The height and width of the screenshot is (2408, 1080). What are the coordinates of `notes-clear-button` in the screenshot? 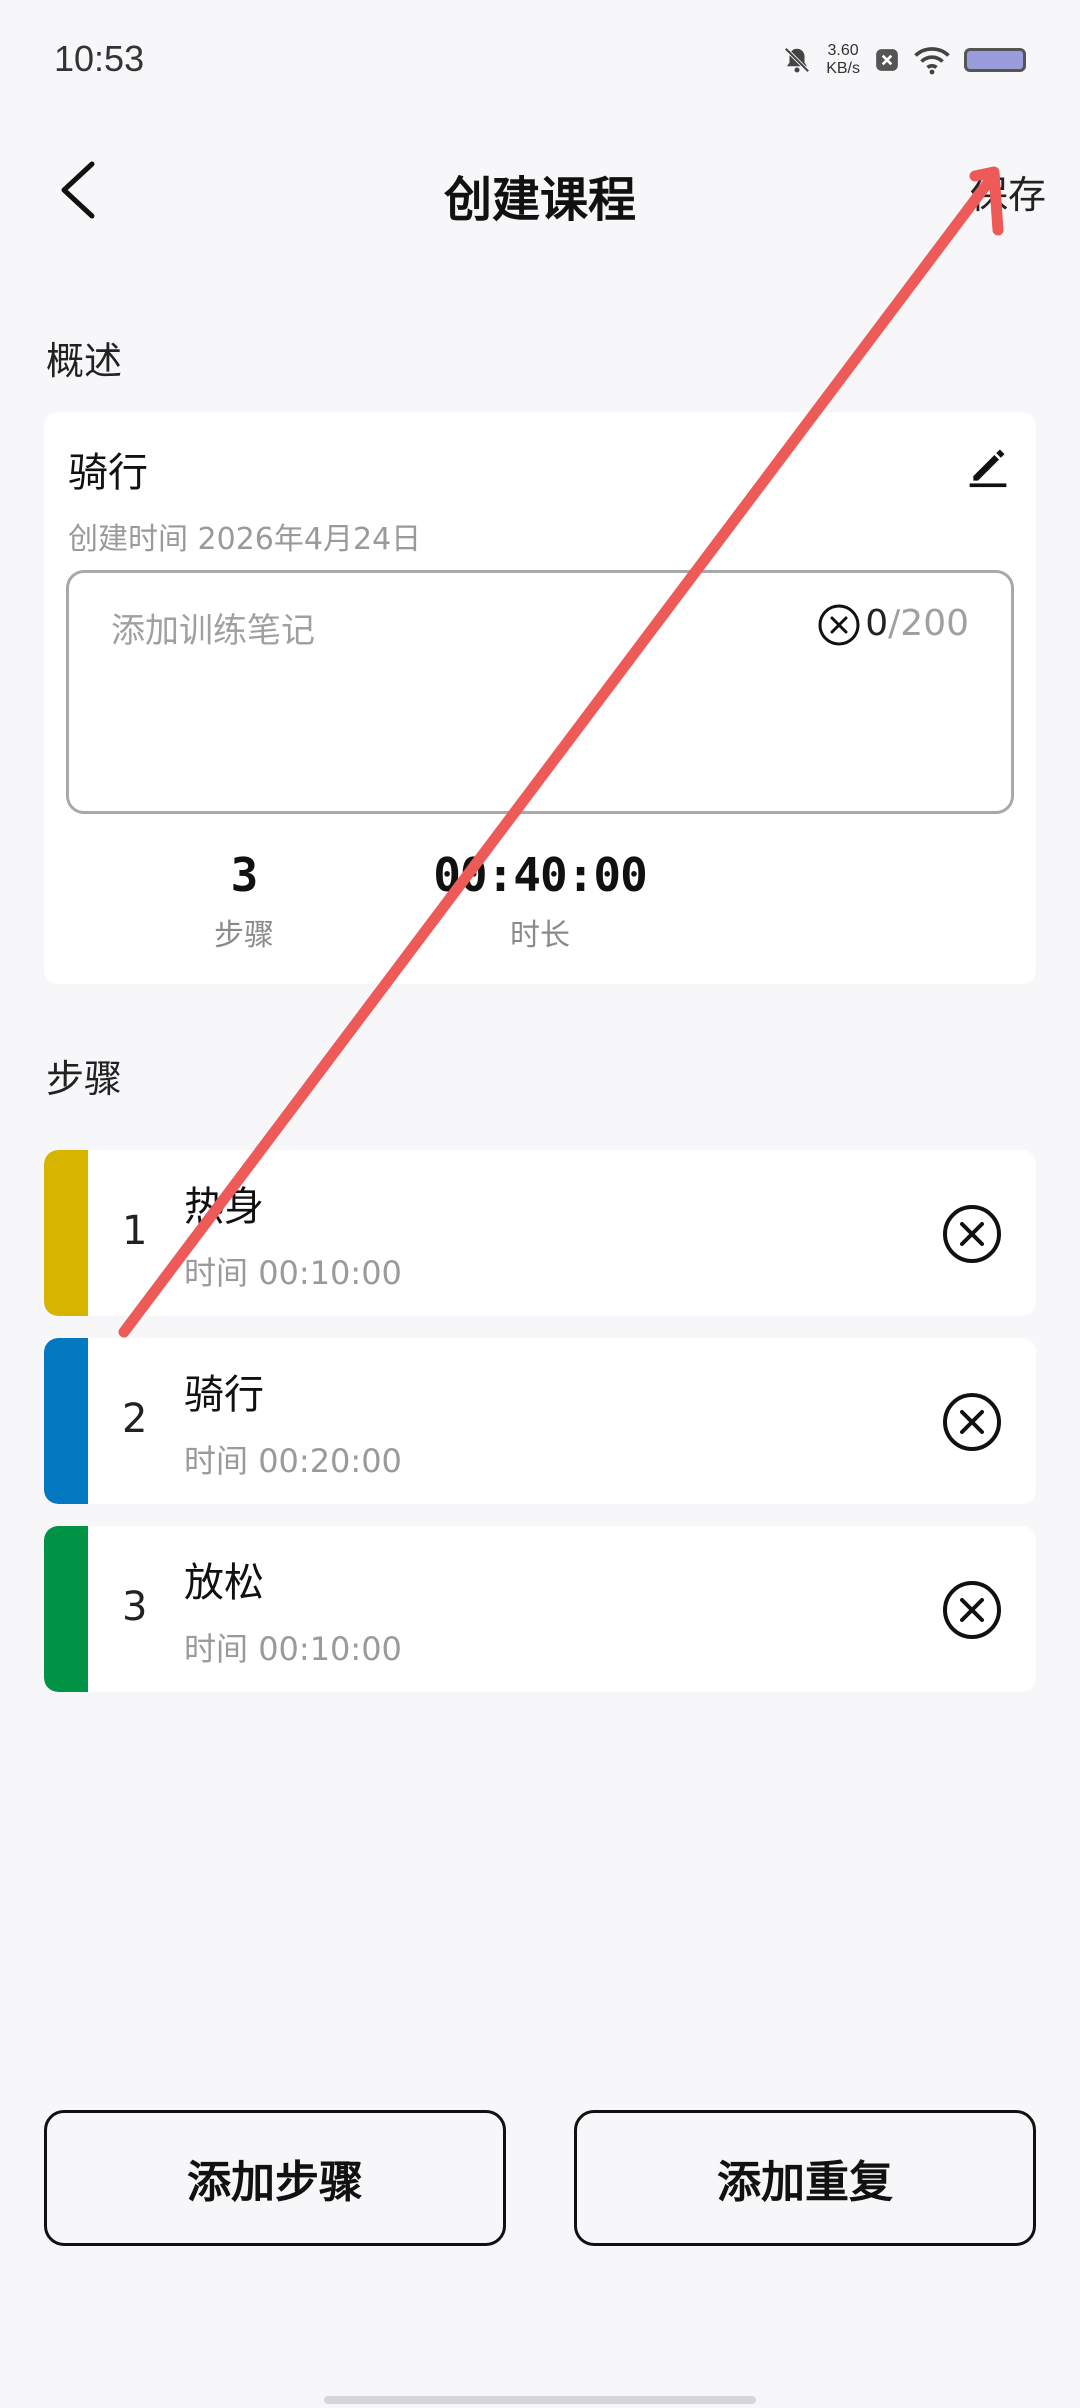 It's located at (839, 625).